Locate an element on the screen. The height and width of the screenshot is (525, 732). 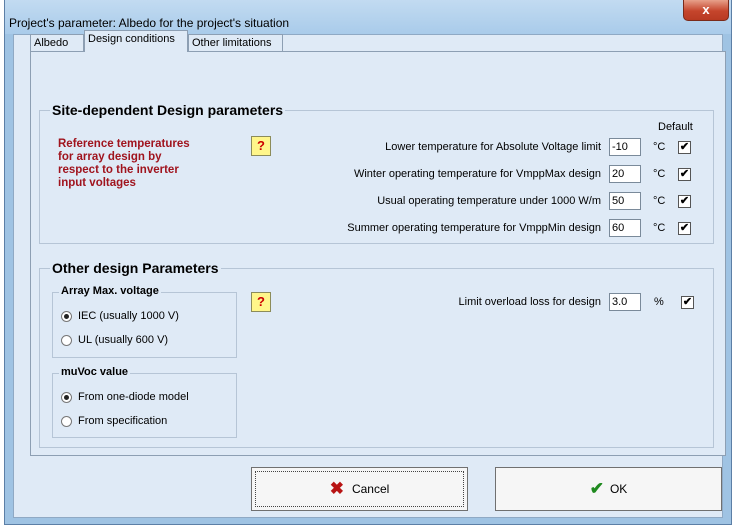
other-params-title: Other design Parameters is located at coordinates (135, 268).